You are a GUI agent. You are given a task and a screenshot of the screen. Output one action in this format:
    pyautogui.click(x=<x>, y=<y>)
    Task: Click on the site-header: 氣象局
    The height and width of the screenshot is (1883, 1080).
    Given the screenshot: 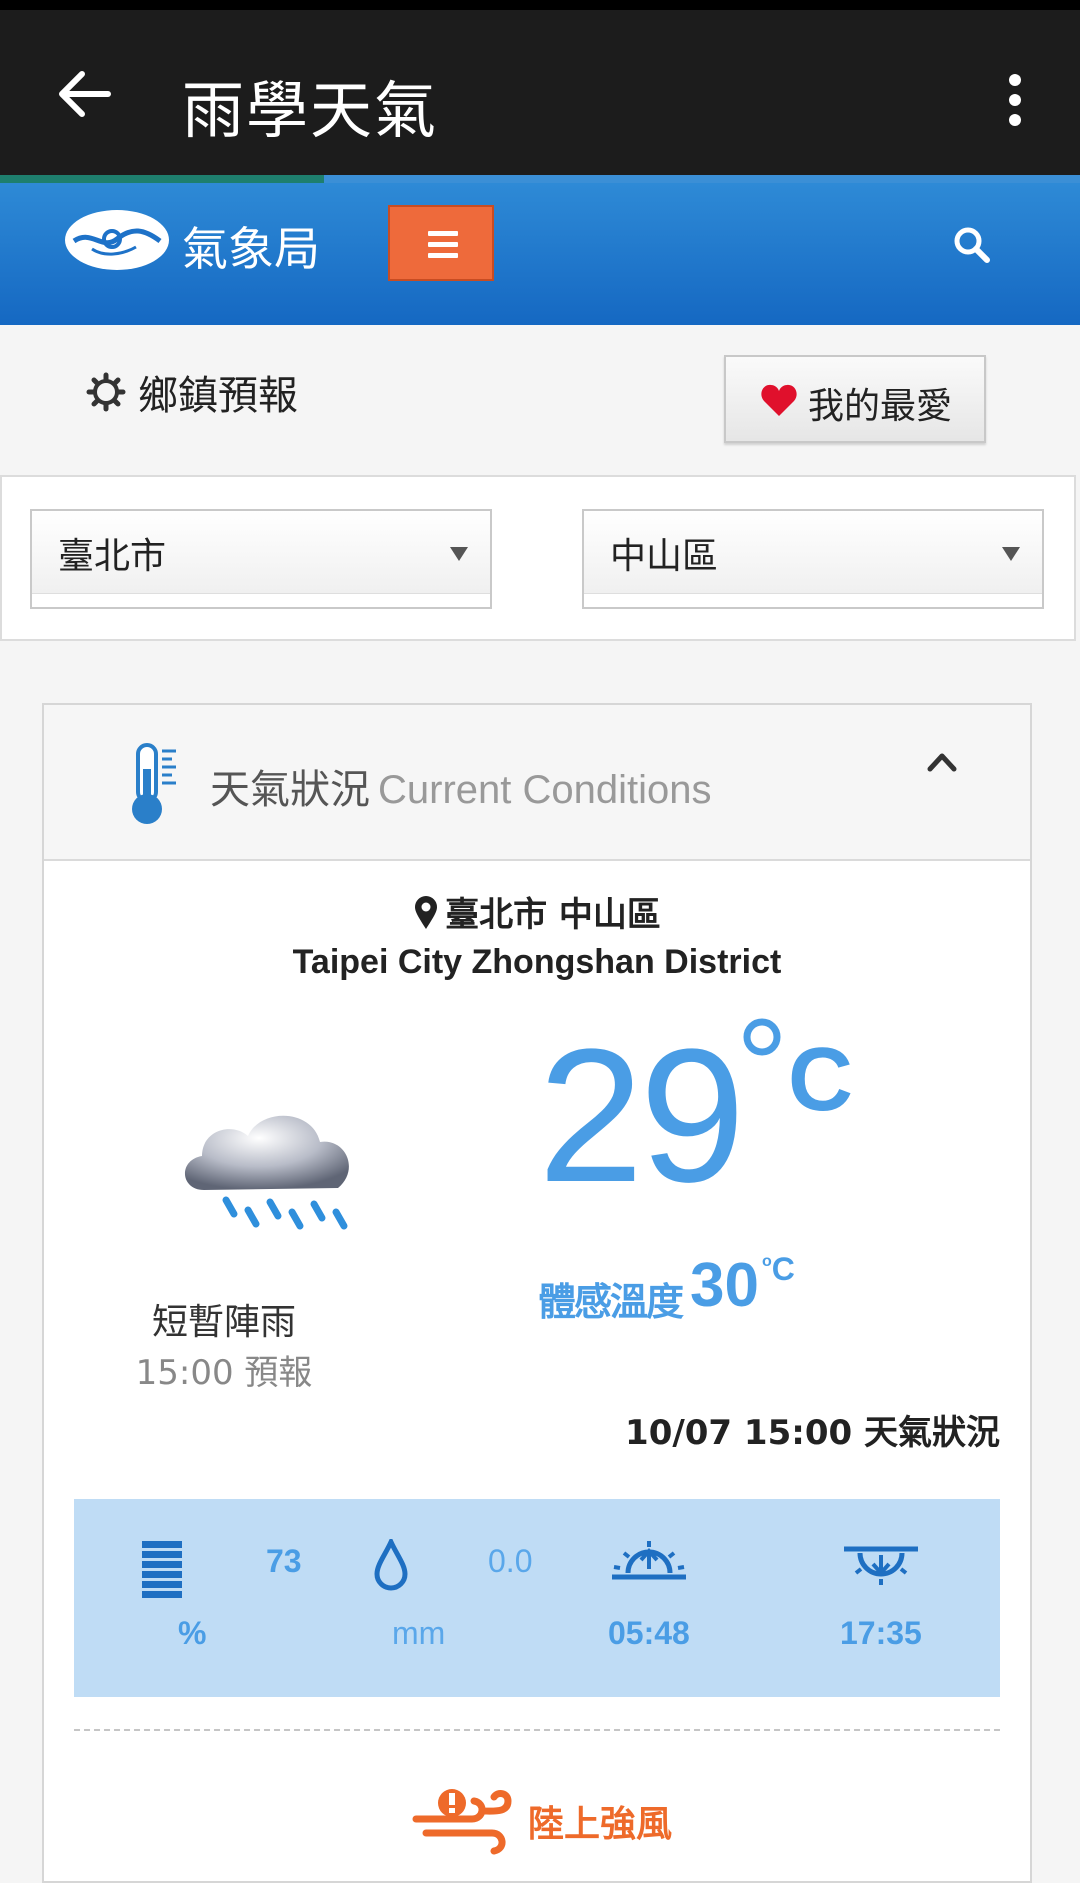 What is the action you would take?
    pyautogui.click(x=540, y=254)
    